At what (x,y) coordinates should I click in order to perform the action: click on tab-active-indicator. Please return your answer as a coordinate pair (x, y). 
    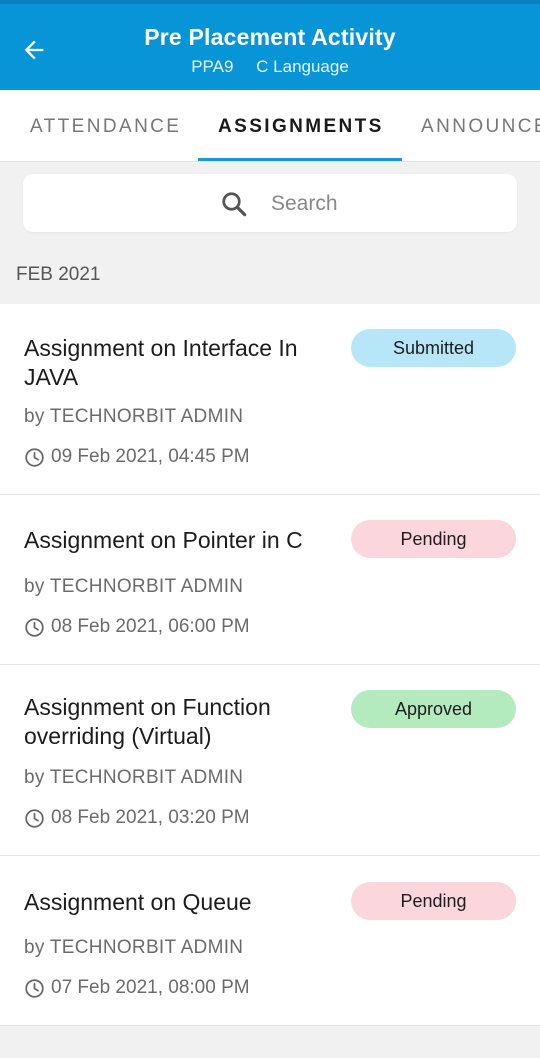
    Looking at the image, I should click on (300, 159).